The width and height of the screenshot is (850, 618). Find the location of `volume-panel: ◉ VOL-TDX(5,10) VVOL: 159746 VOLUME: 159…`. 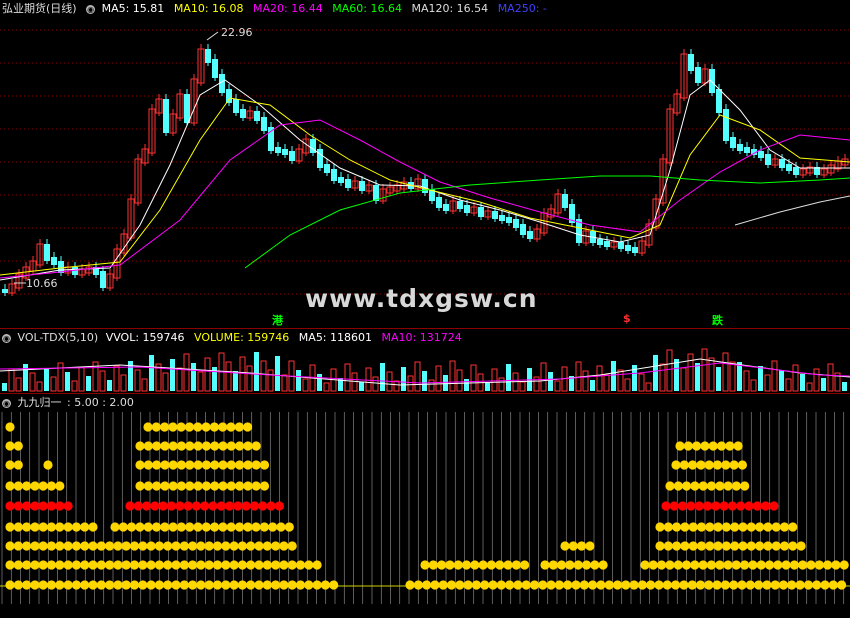

volume-panel: ◉ VOL-TDX(5,10) VVOL: 159746 VOLUME: 159… is located at coordinates (425, 360).